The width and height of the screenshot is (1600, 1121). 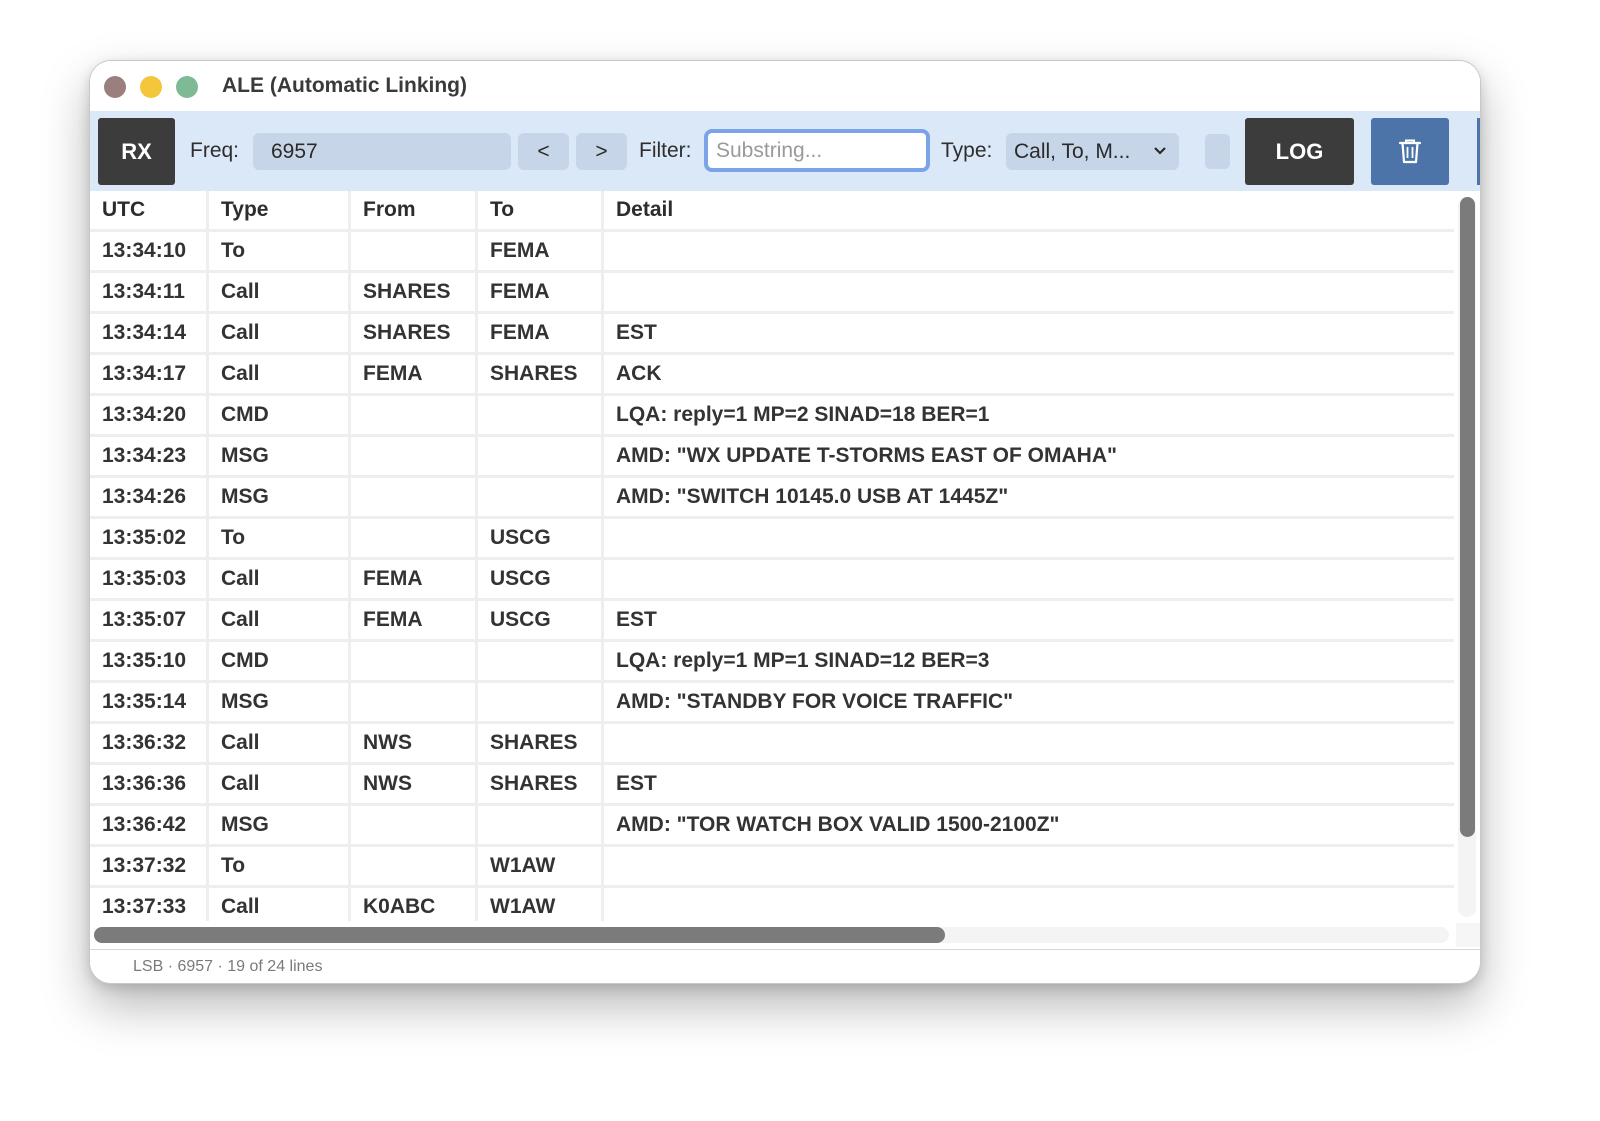 What do you see at coordinates (543, 151) in the screenshot?
I see `prev-frequency-button: <` at bounding box center [543, 151].